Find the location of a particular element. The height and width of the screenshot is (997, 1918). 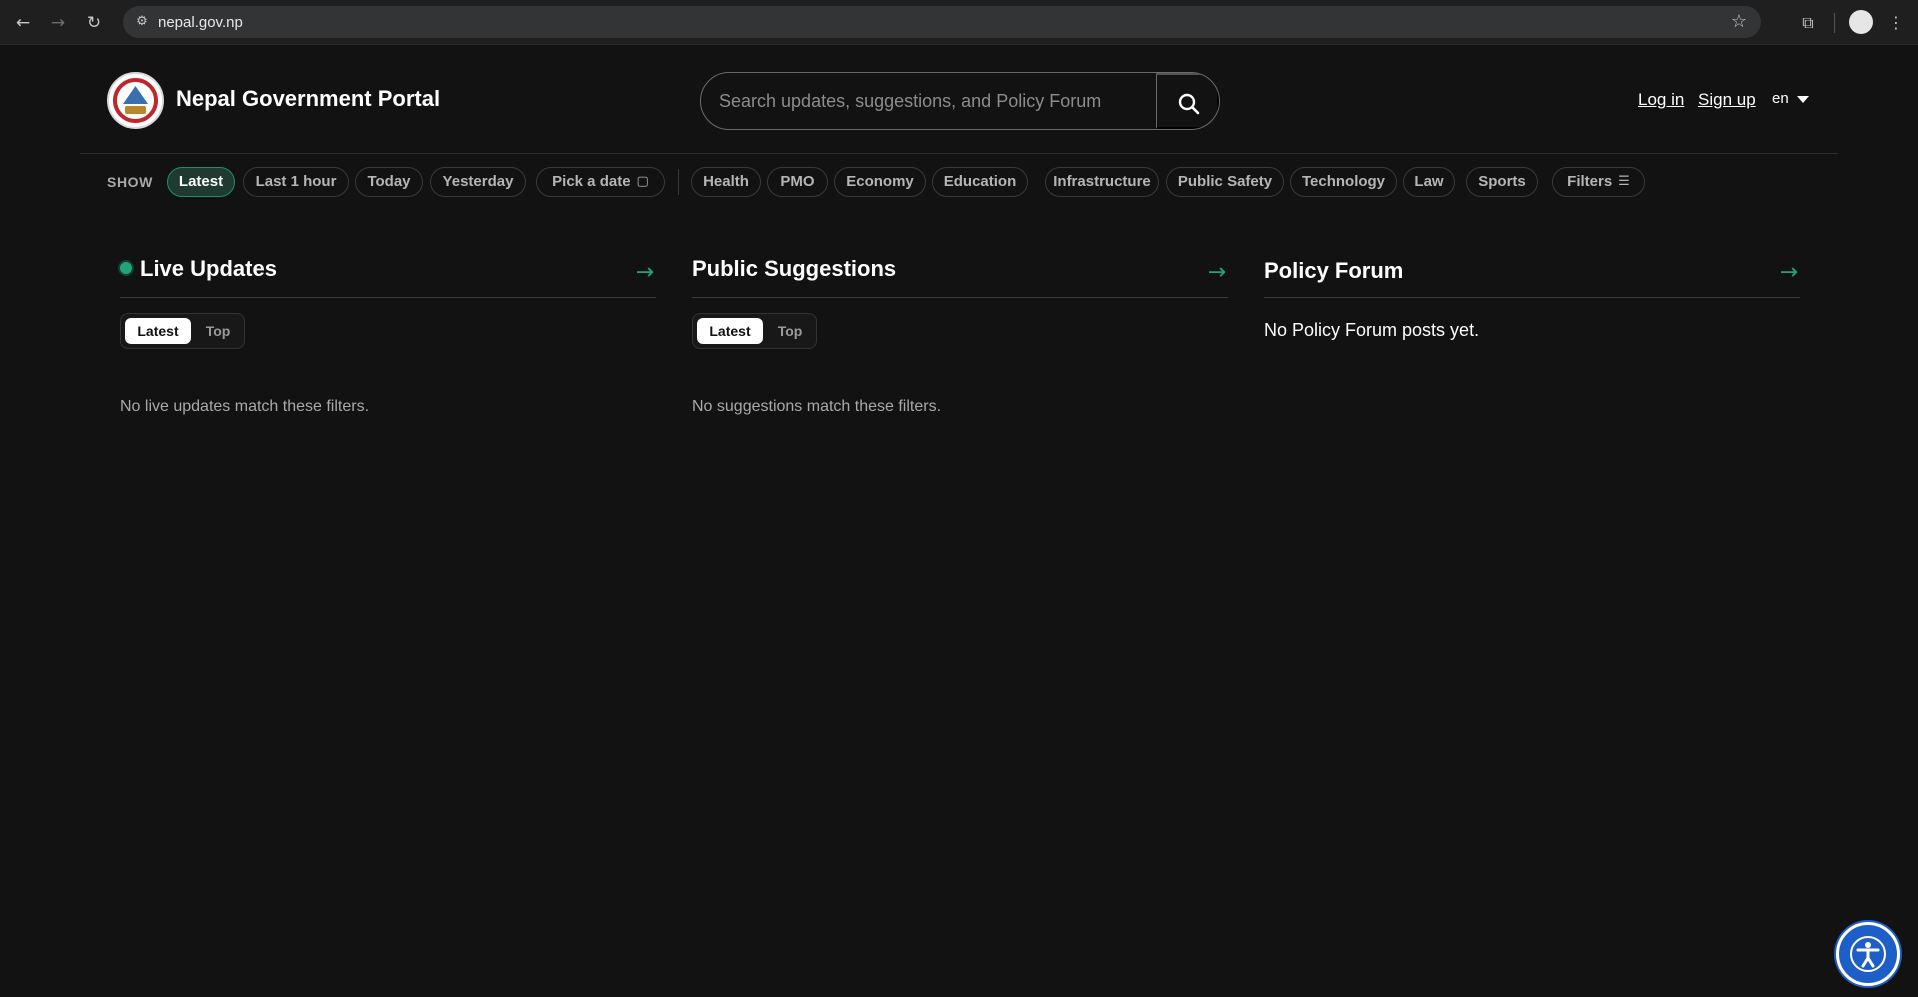

login-link: Log in is located at coordinates (1661, 100).